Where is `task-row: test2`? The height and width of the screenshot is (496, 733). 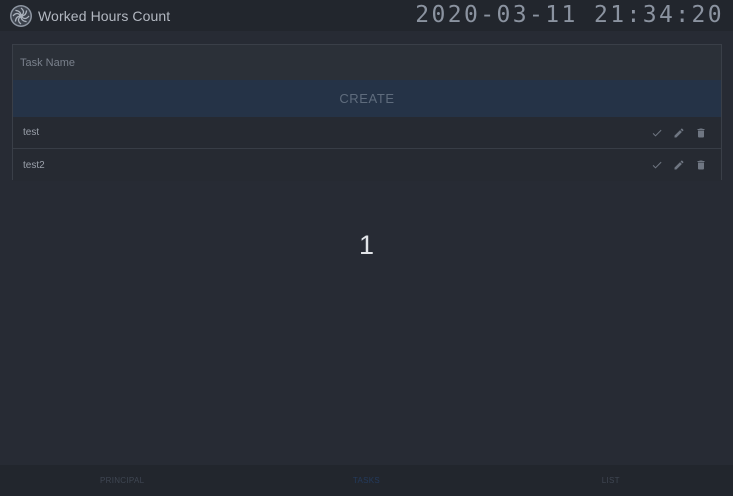 task-row: test2 is located at coordinates (367, 165).